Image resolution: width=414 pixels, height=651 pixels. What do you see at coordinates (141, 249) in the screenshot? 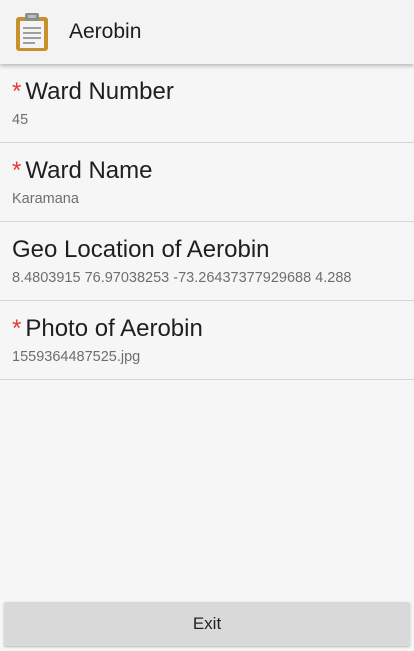
I see `field-label: Geo Location of Aerobin` at bounding box center [141, 249].